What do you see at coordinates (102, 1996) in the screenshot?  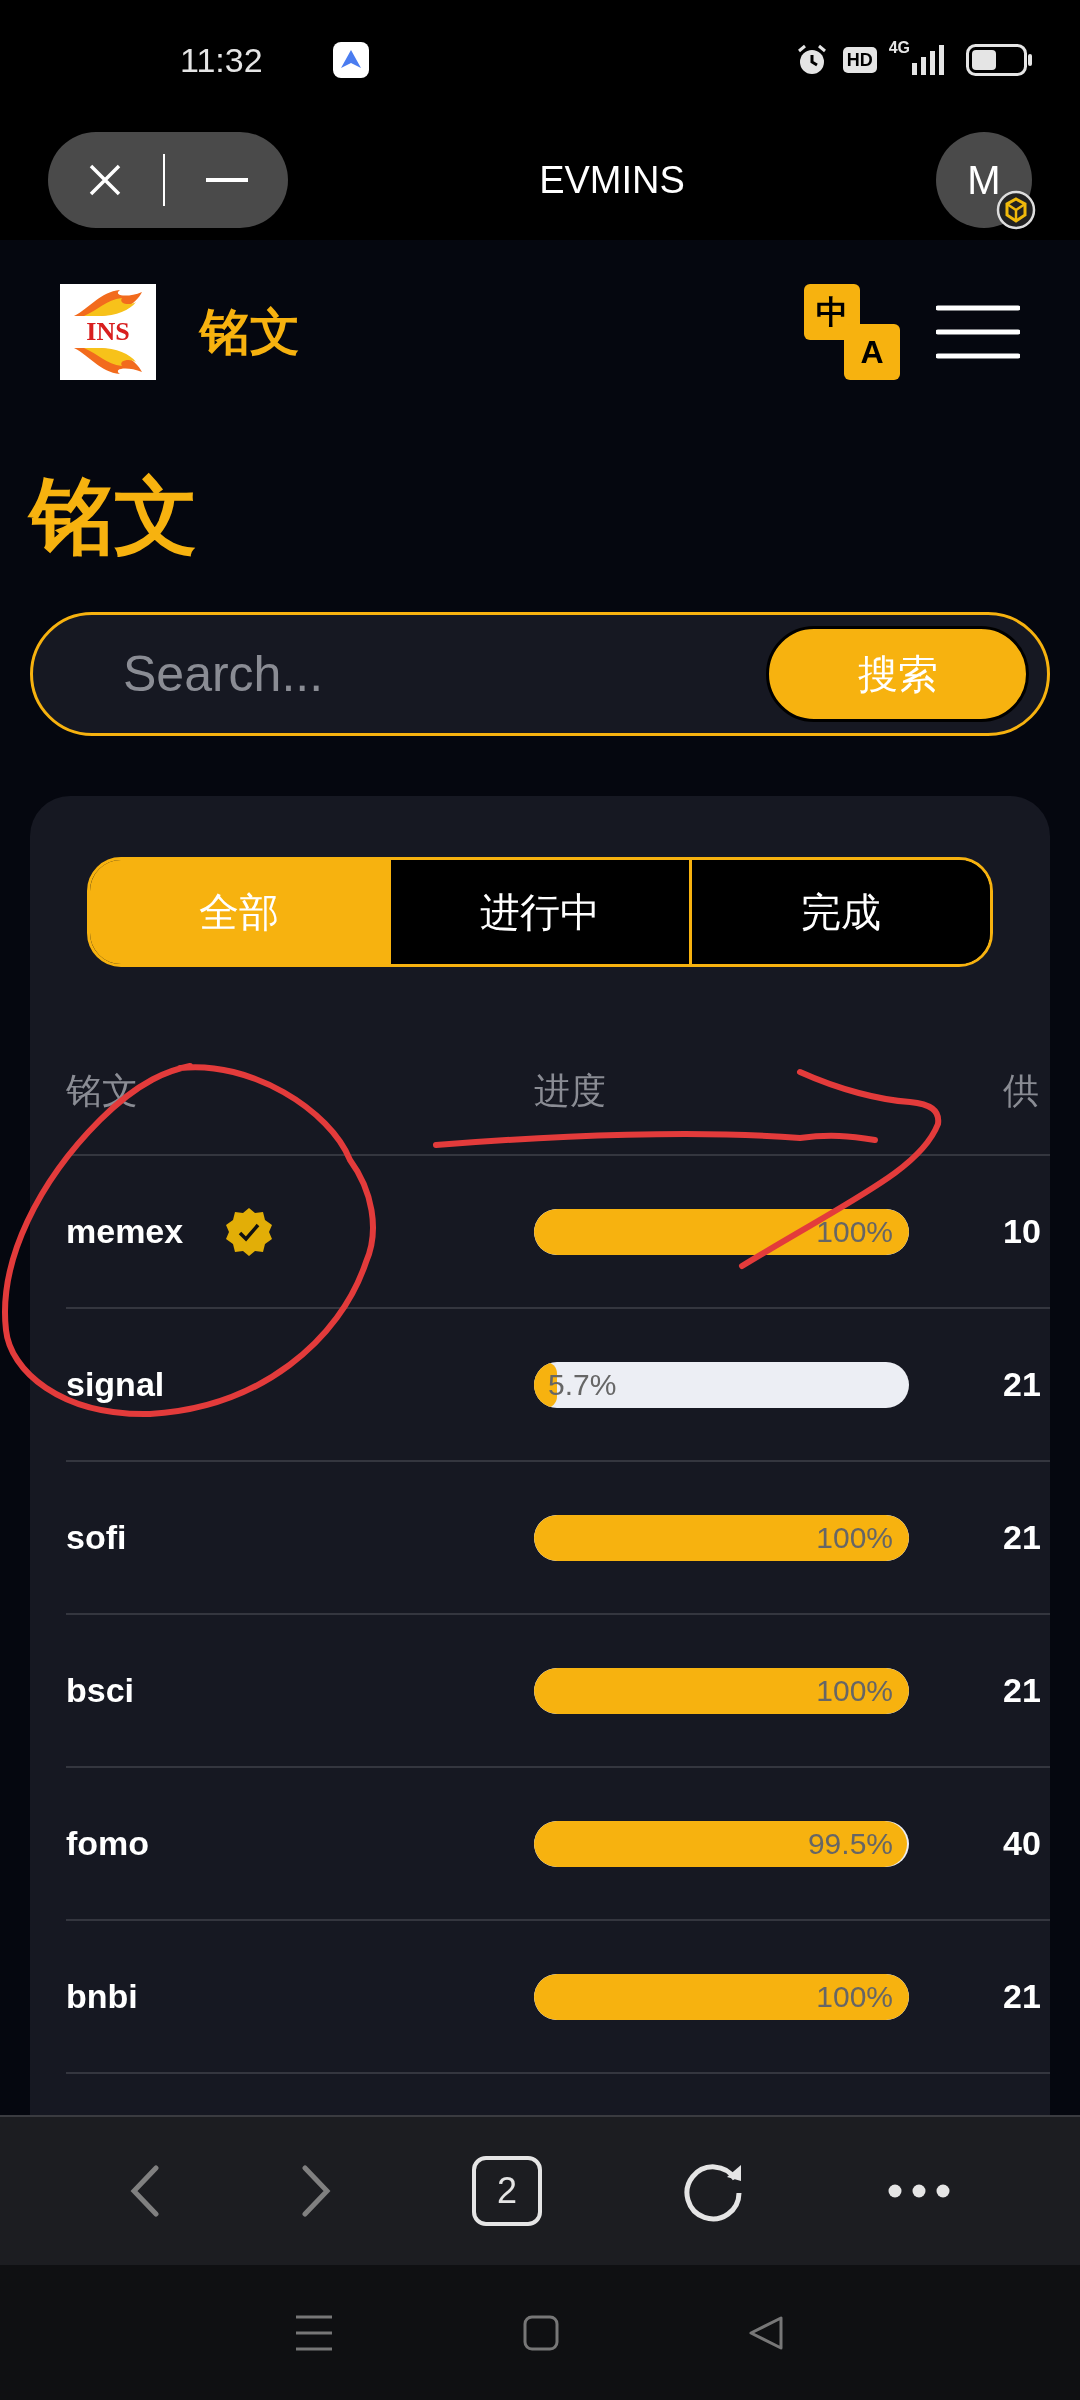 I see `inscription-name: bnbi` at bounding box center [102, 1996].